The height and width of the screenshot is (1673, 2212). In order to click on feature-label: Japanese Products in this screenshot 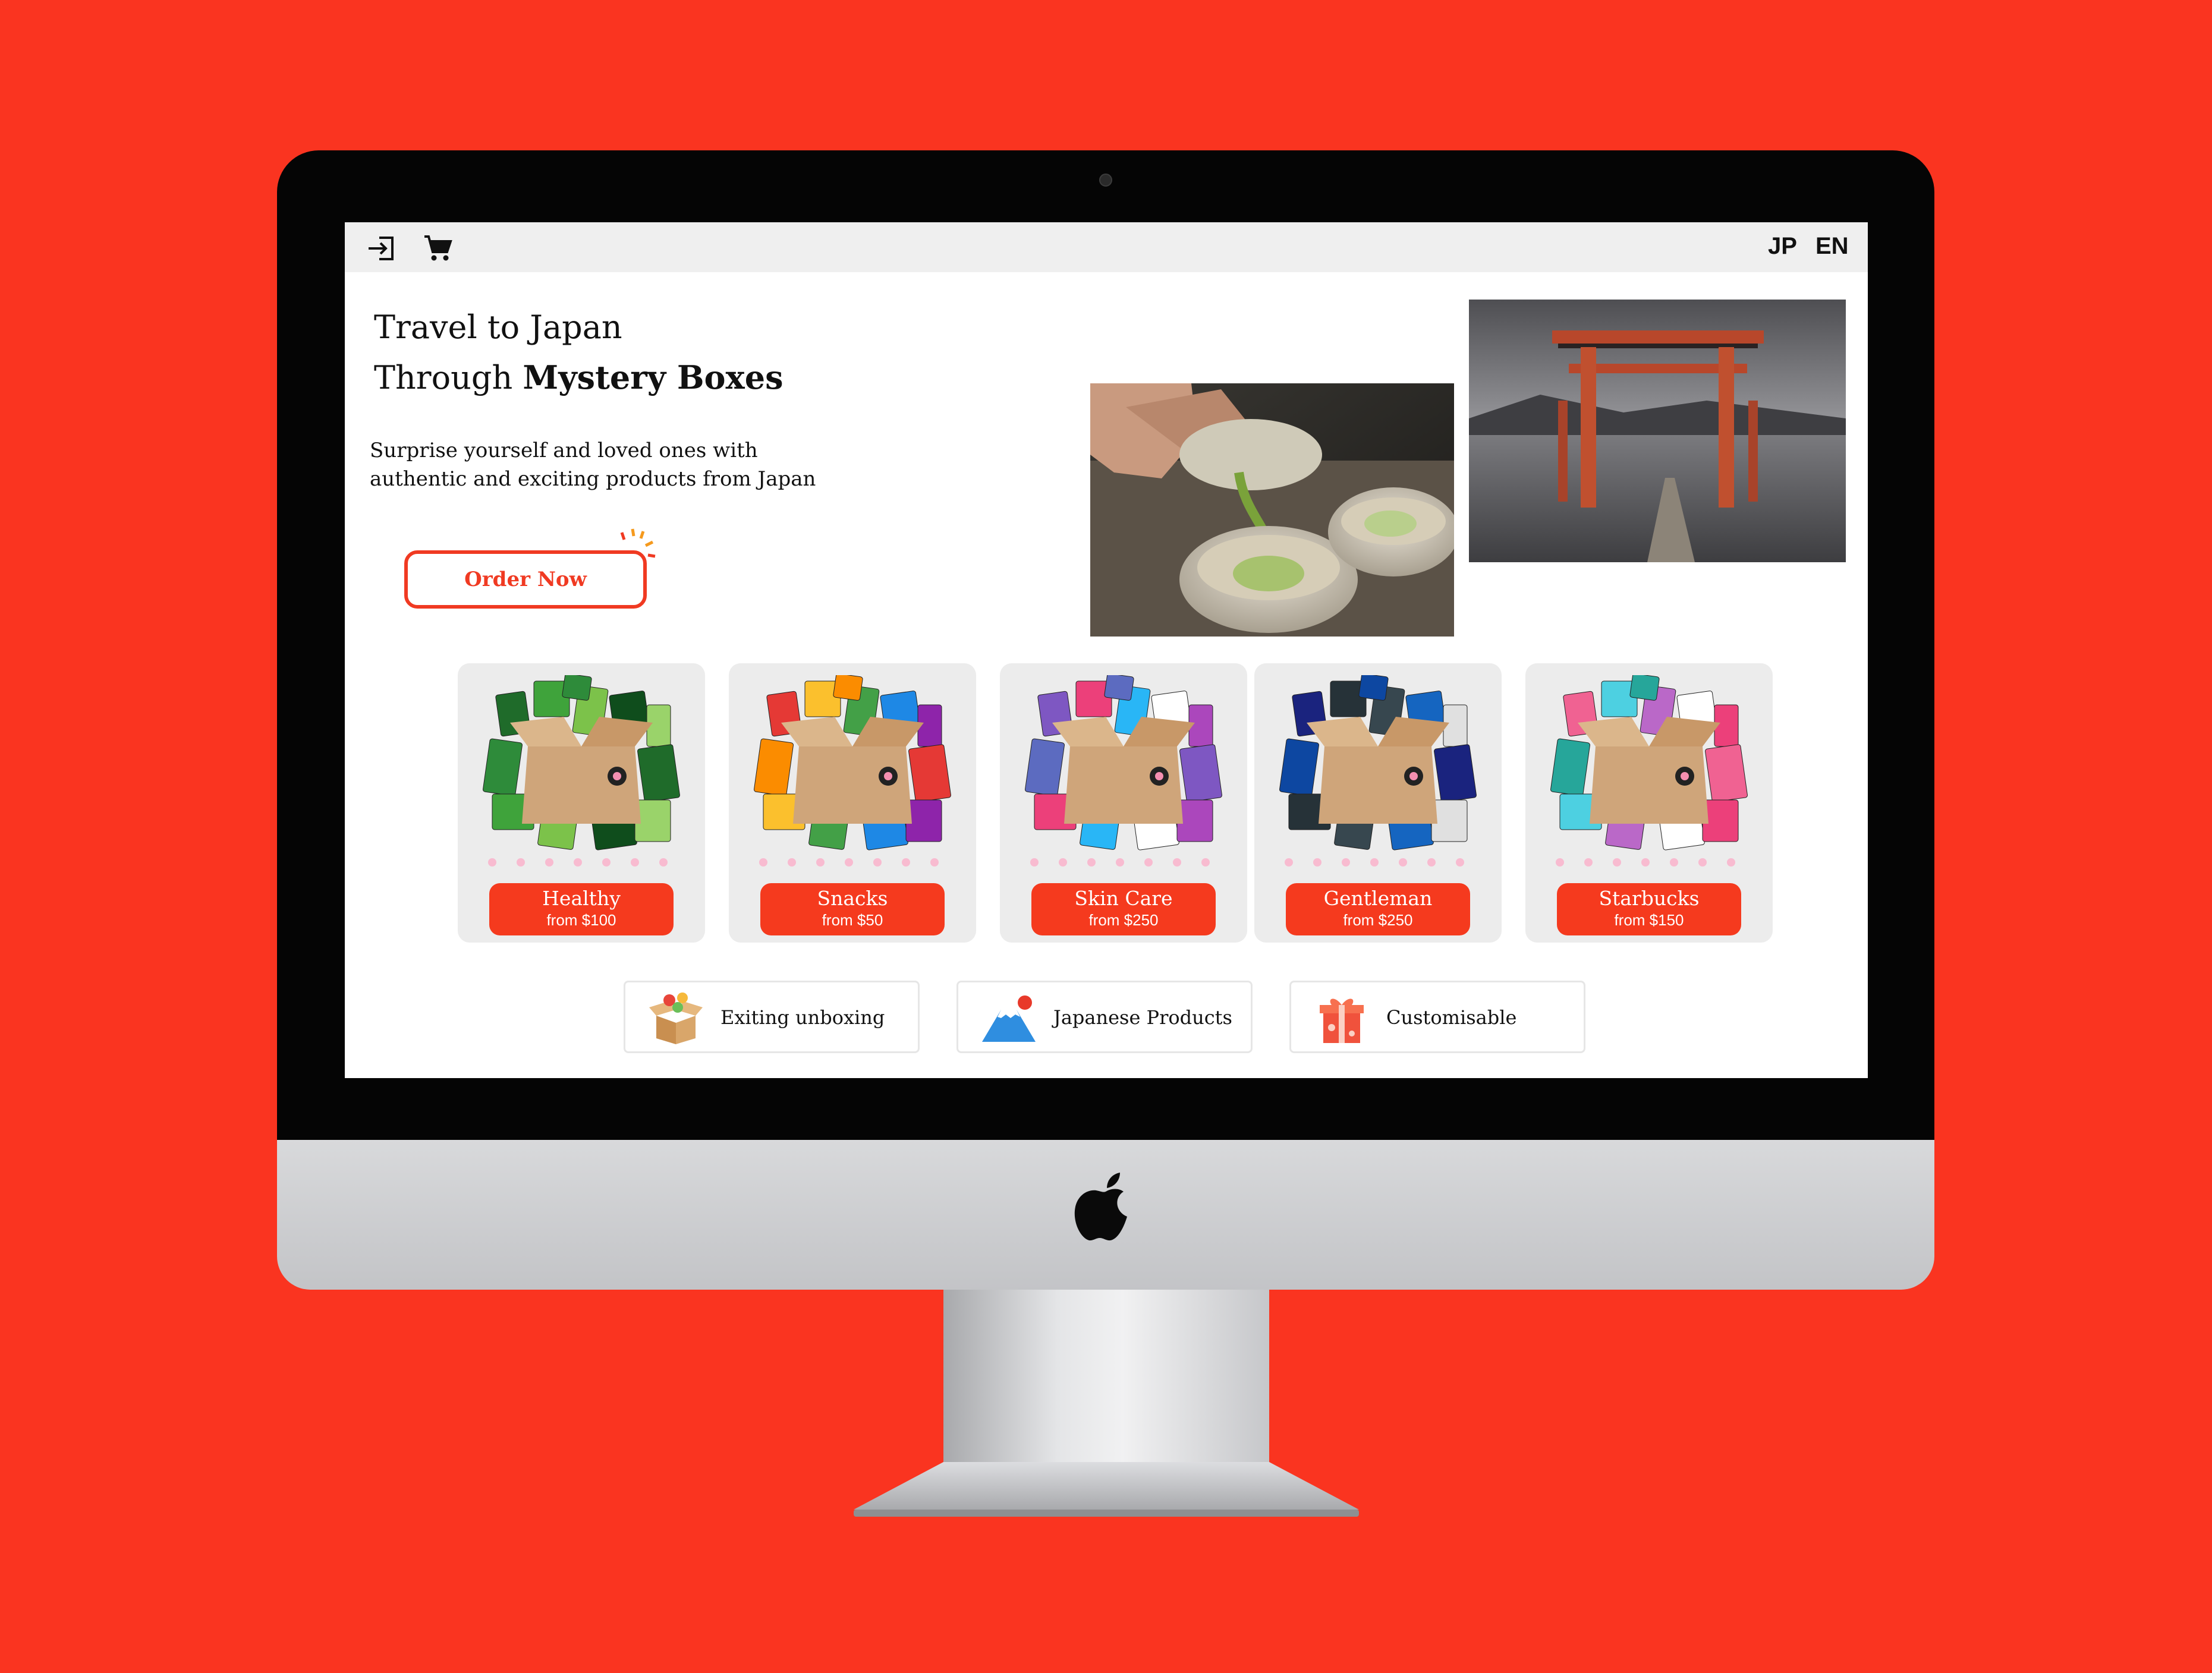, I will do `click(1142, 1017)`.